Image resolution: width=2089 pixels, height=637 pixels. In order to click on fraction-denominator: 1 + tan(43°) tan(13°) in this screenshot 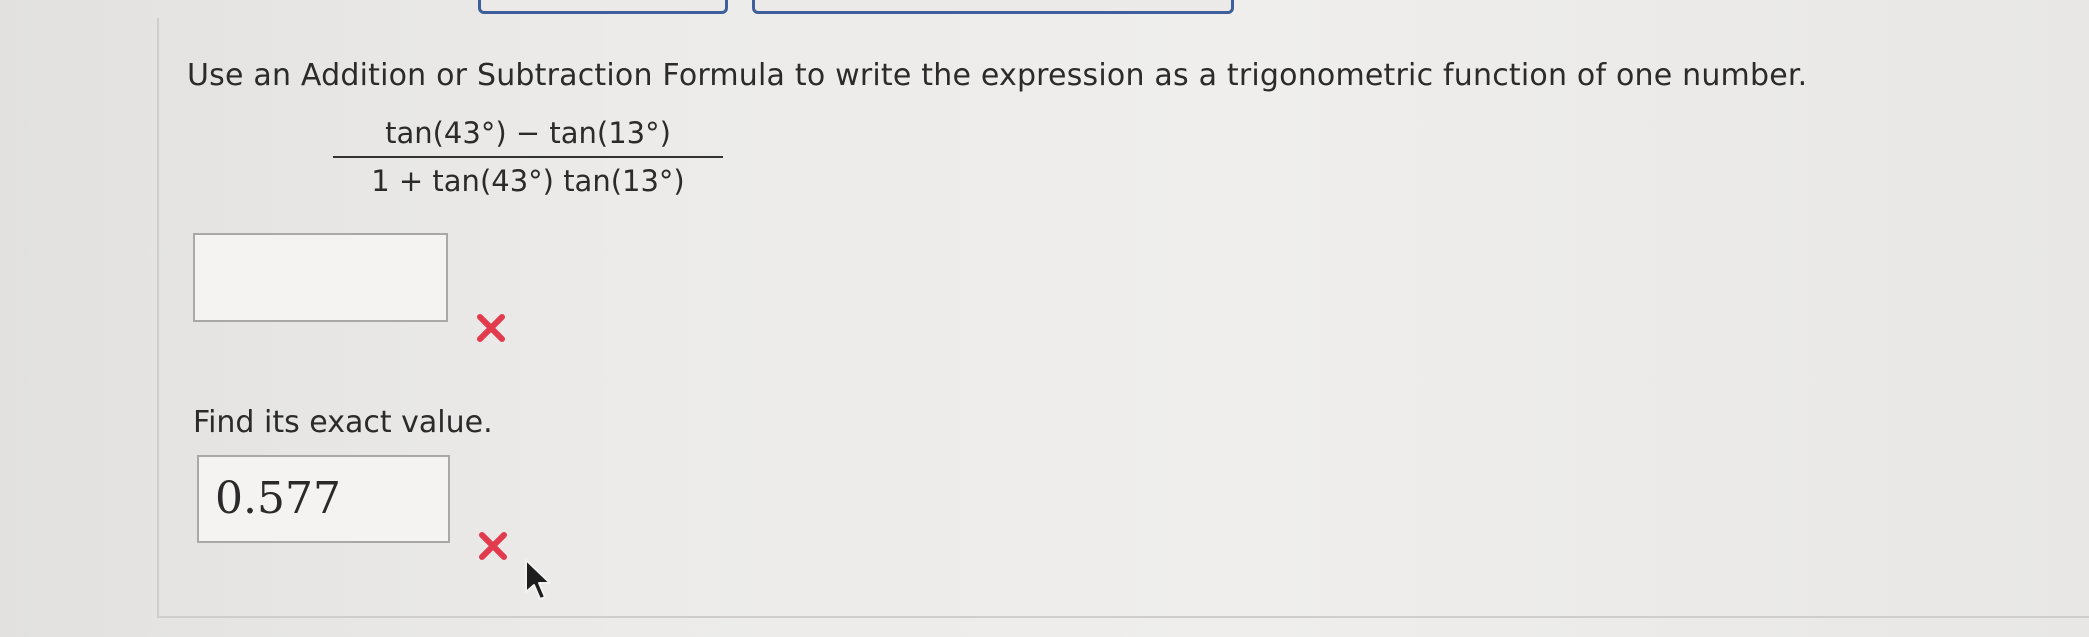, I will do `click(528, 181)`.